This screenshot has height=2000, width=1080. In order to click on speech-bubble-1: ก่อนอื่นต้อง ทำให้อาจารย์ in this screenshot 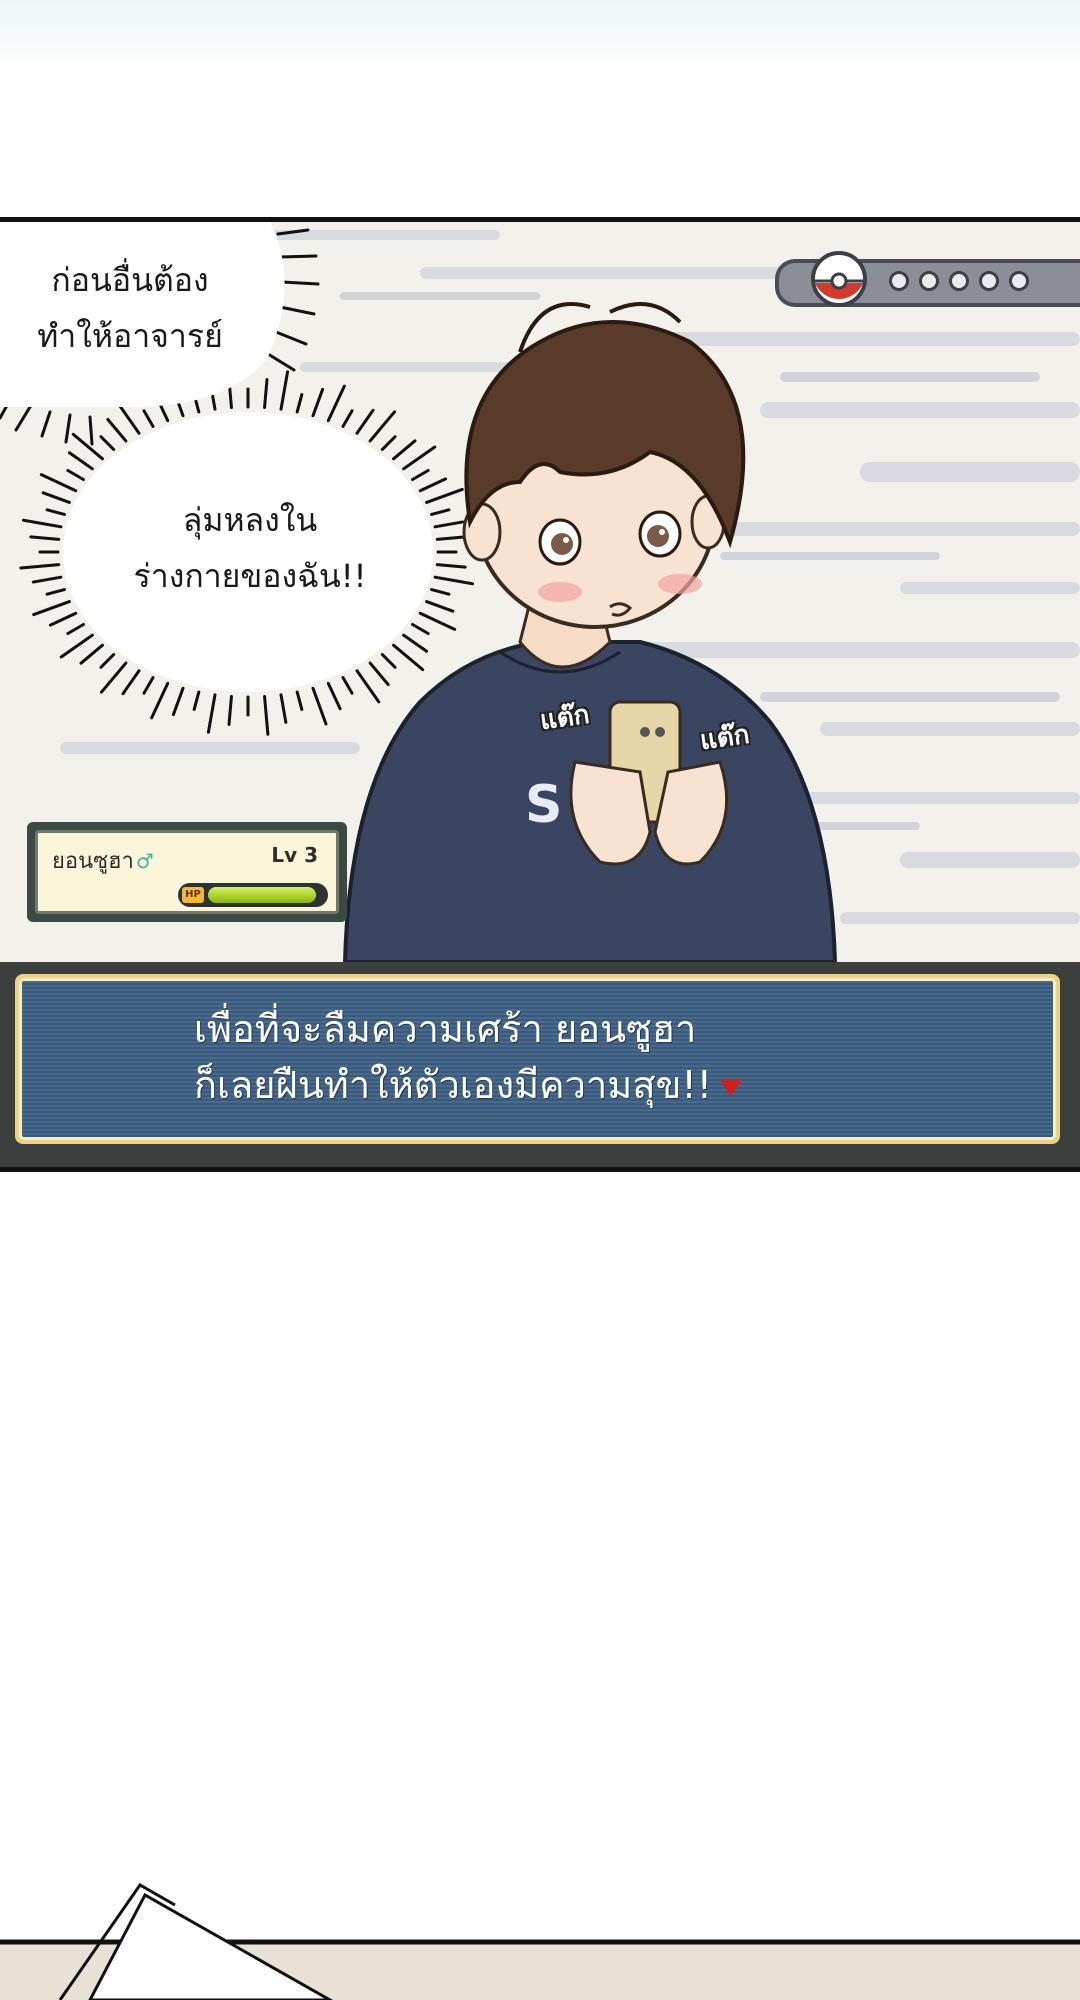, I will do `click(130, 308)`.